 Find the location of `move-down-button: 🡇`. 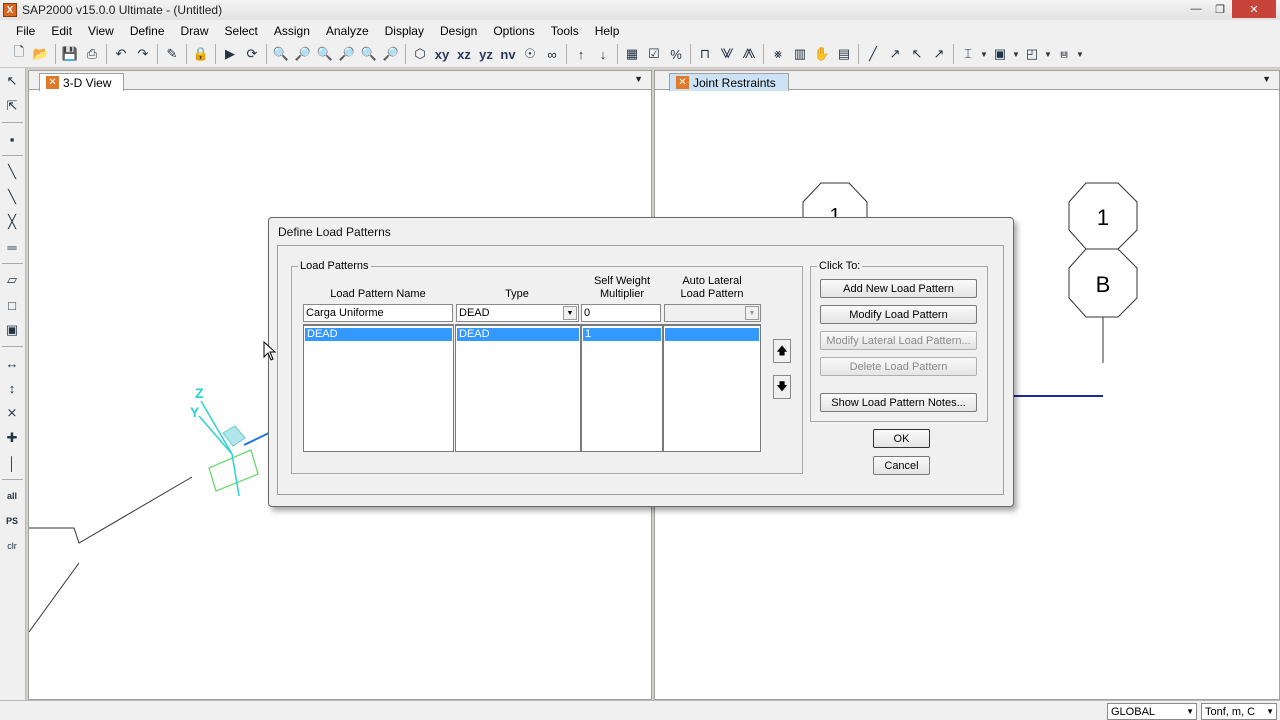

move-down-button: 🡇 is located at coordinates (782, 387).